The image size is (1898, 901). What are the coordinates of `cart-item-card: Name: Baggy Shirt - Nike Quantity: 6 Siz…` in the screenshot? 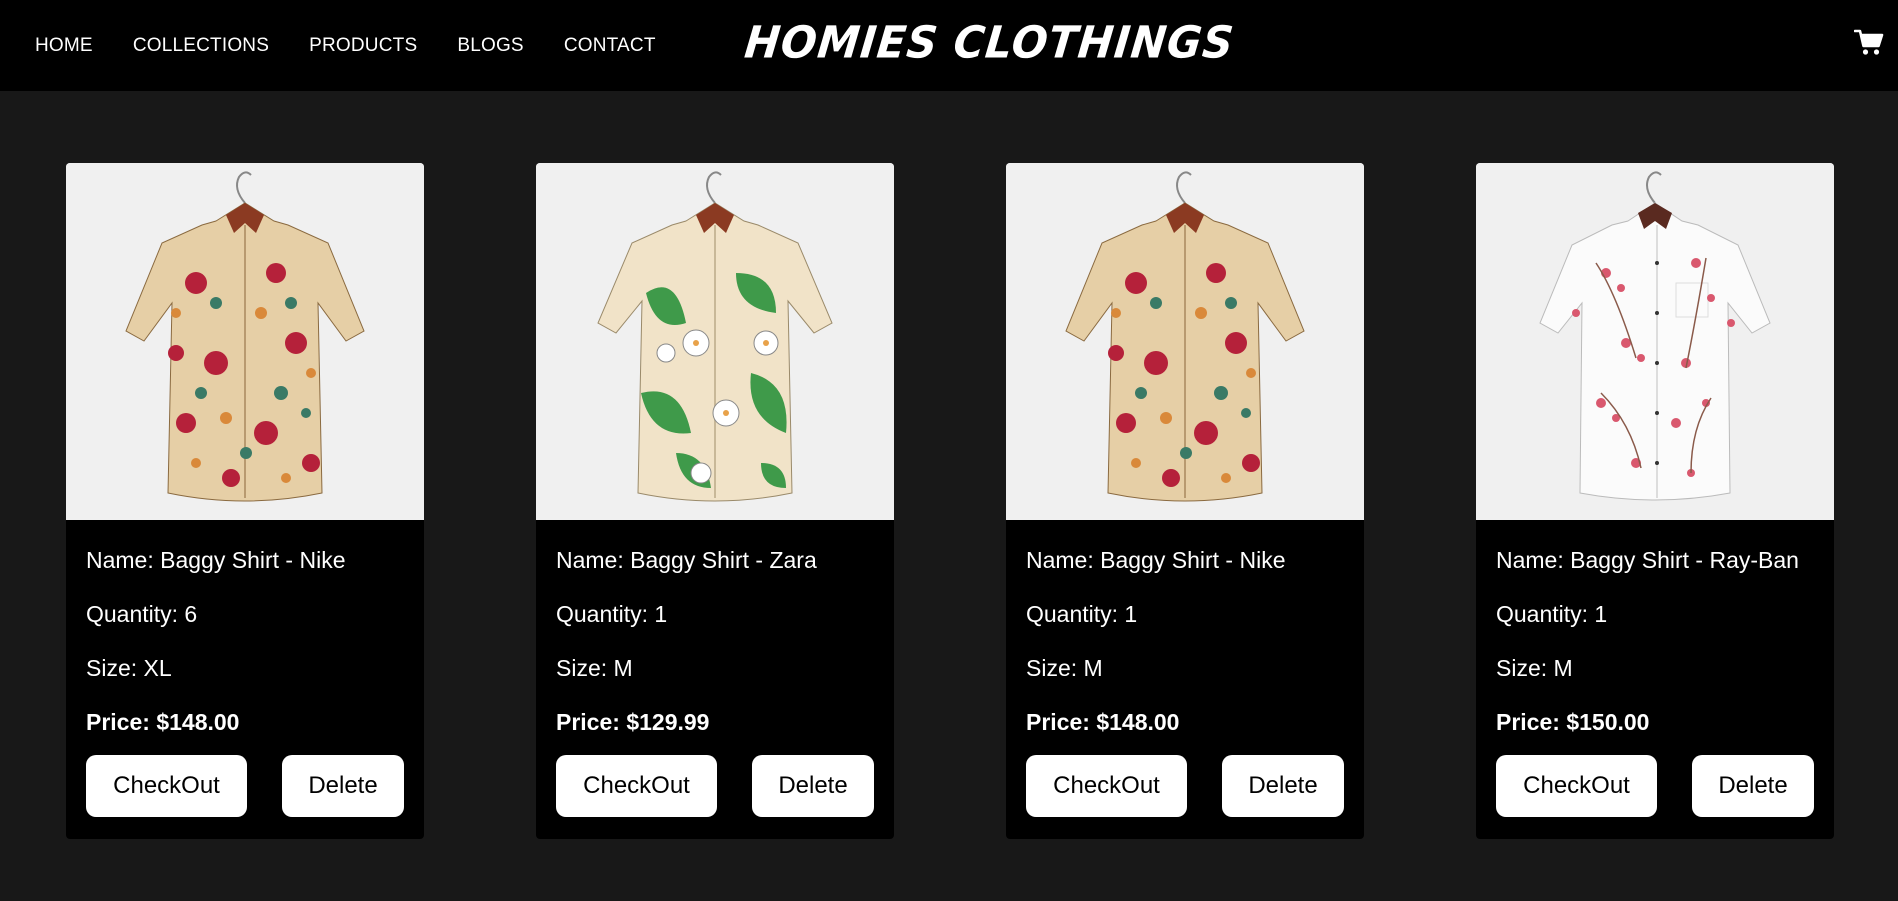 It's located at (245, 501).